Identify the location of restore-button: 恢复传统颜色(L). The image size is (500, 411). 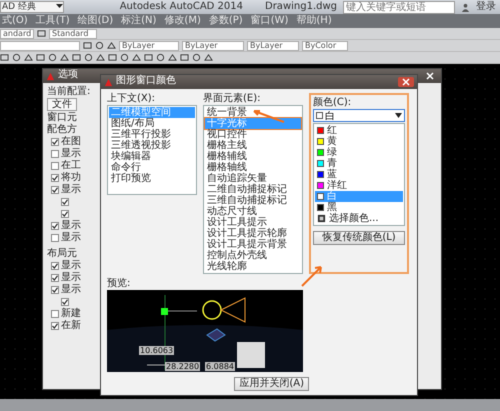
(359, 238).